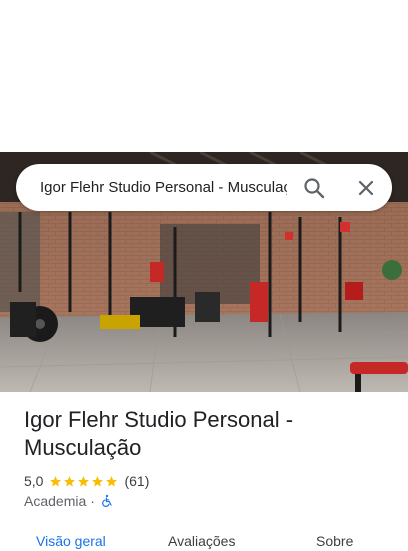 This screenshot has width=408, height=551. Describe the element at coordinates (136, 481) in the screenshot. I see `review-count: (61)` at that location.